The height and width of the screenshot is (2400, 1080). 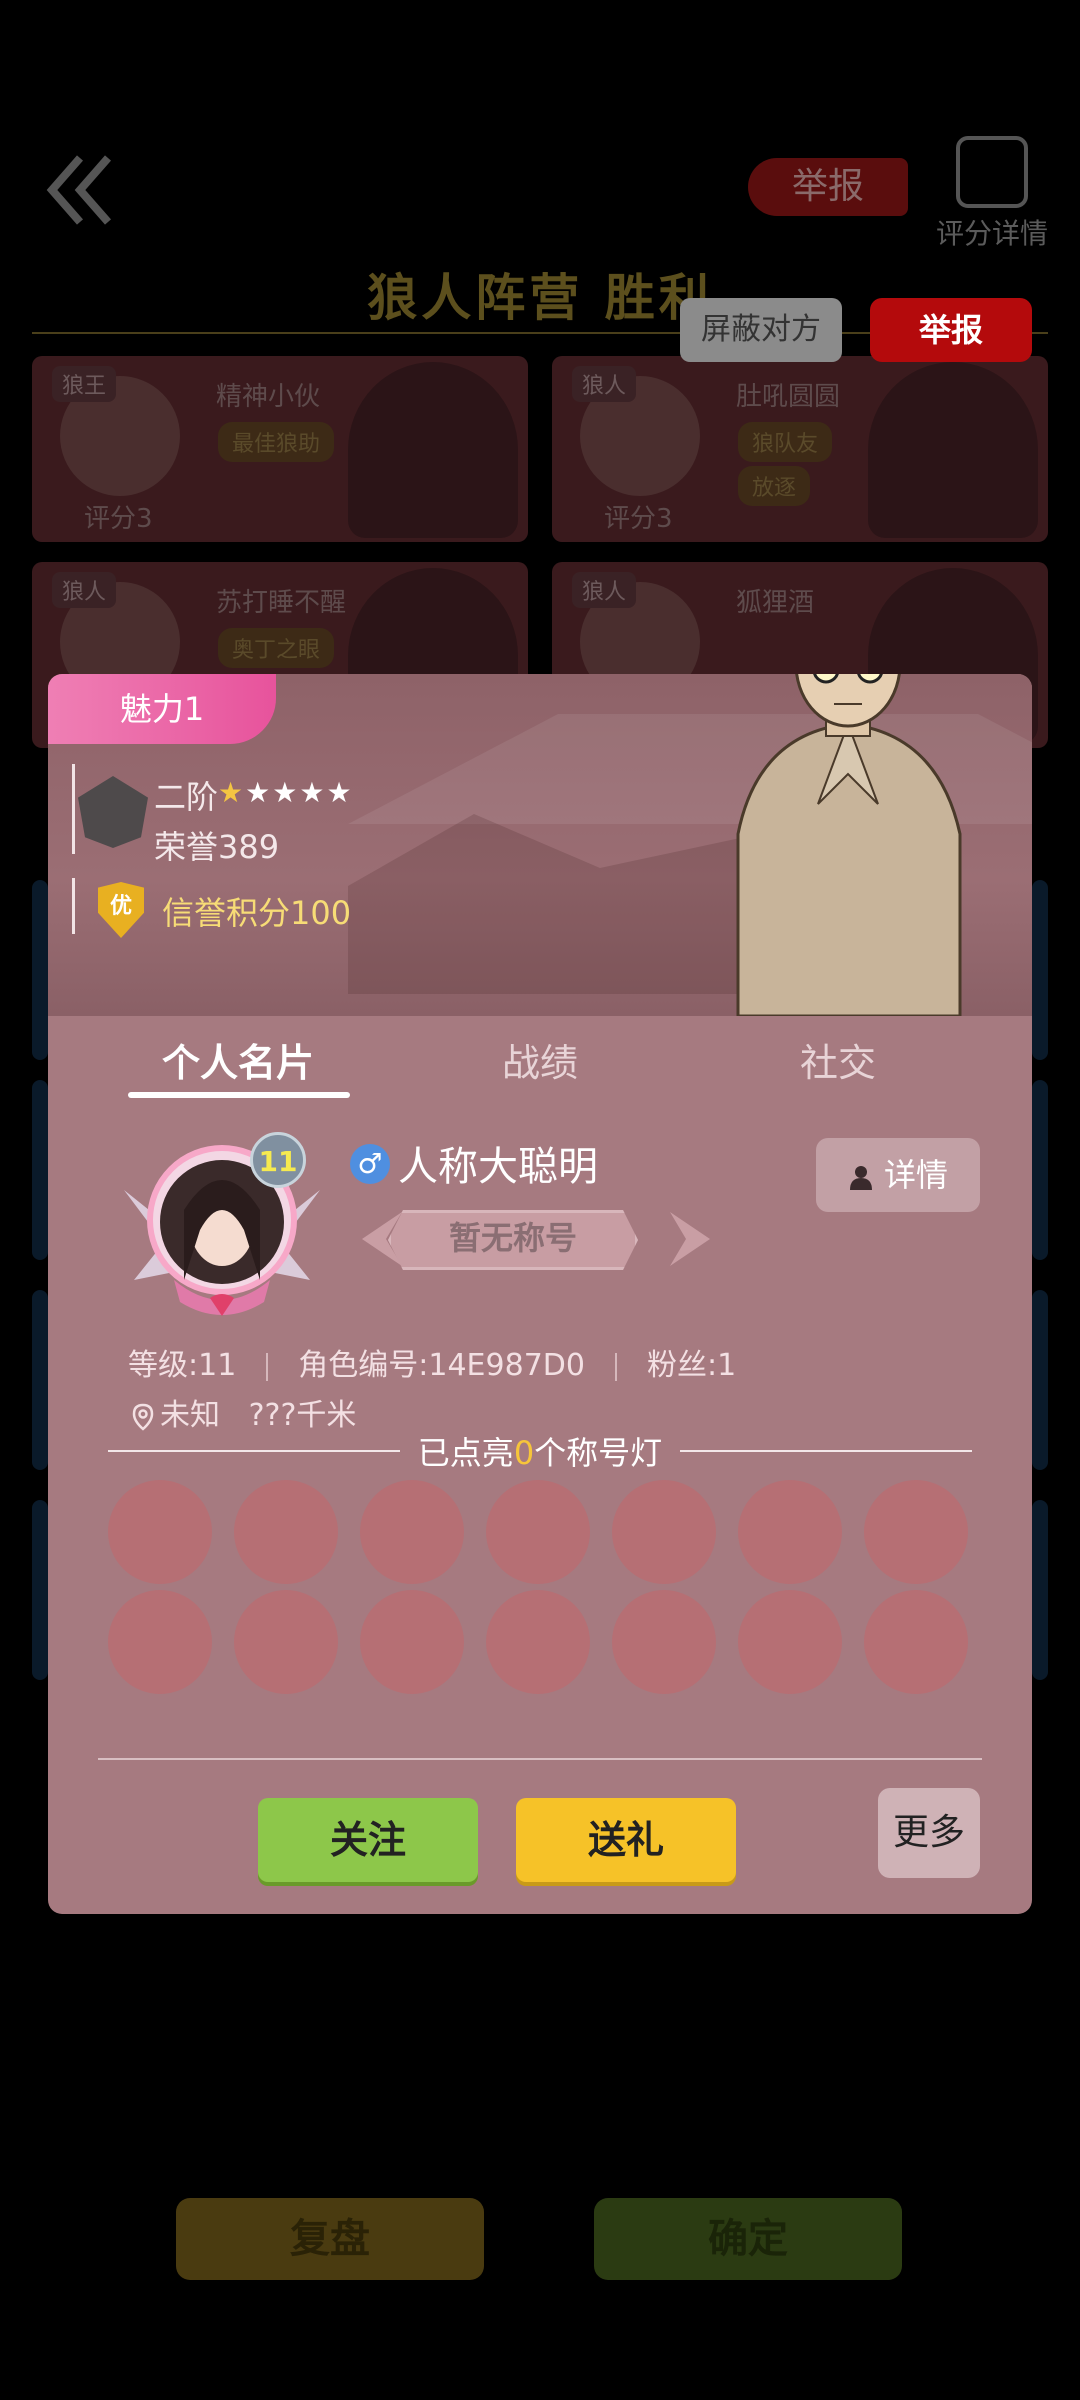 What do you see at coordinates (513, 1240) in the screenshot?
I see `user-title-badge: 暂无称号` at bounding box center [513, 1240].